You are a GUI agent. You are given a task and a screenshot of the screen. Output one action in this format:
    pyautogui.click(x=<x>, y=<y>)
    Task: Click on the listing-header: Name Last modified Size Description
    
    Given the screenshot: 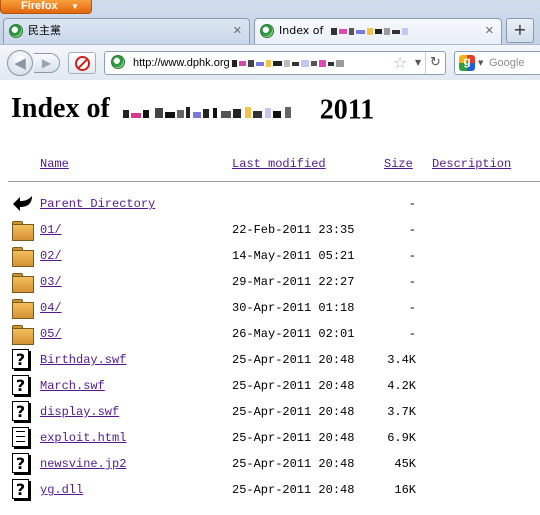 What is the action you would take?
    pyautogui.click(x=270, y=165)
    